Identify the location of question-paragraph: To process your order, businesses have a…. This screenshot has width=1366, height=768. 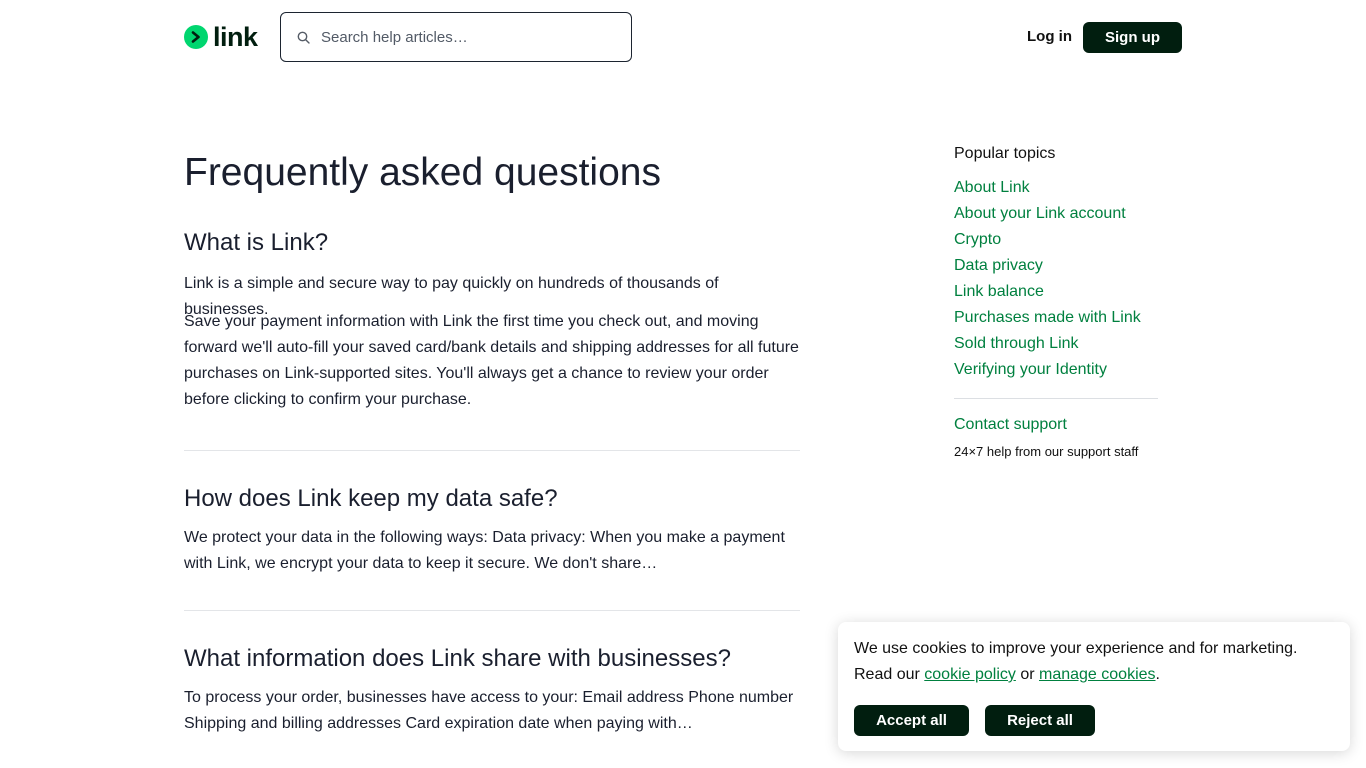
(489, 710).